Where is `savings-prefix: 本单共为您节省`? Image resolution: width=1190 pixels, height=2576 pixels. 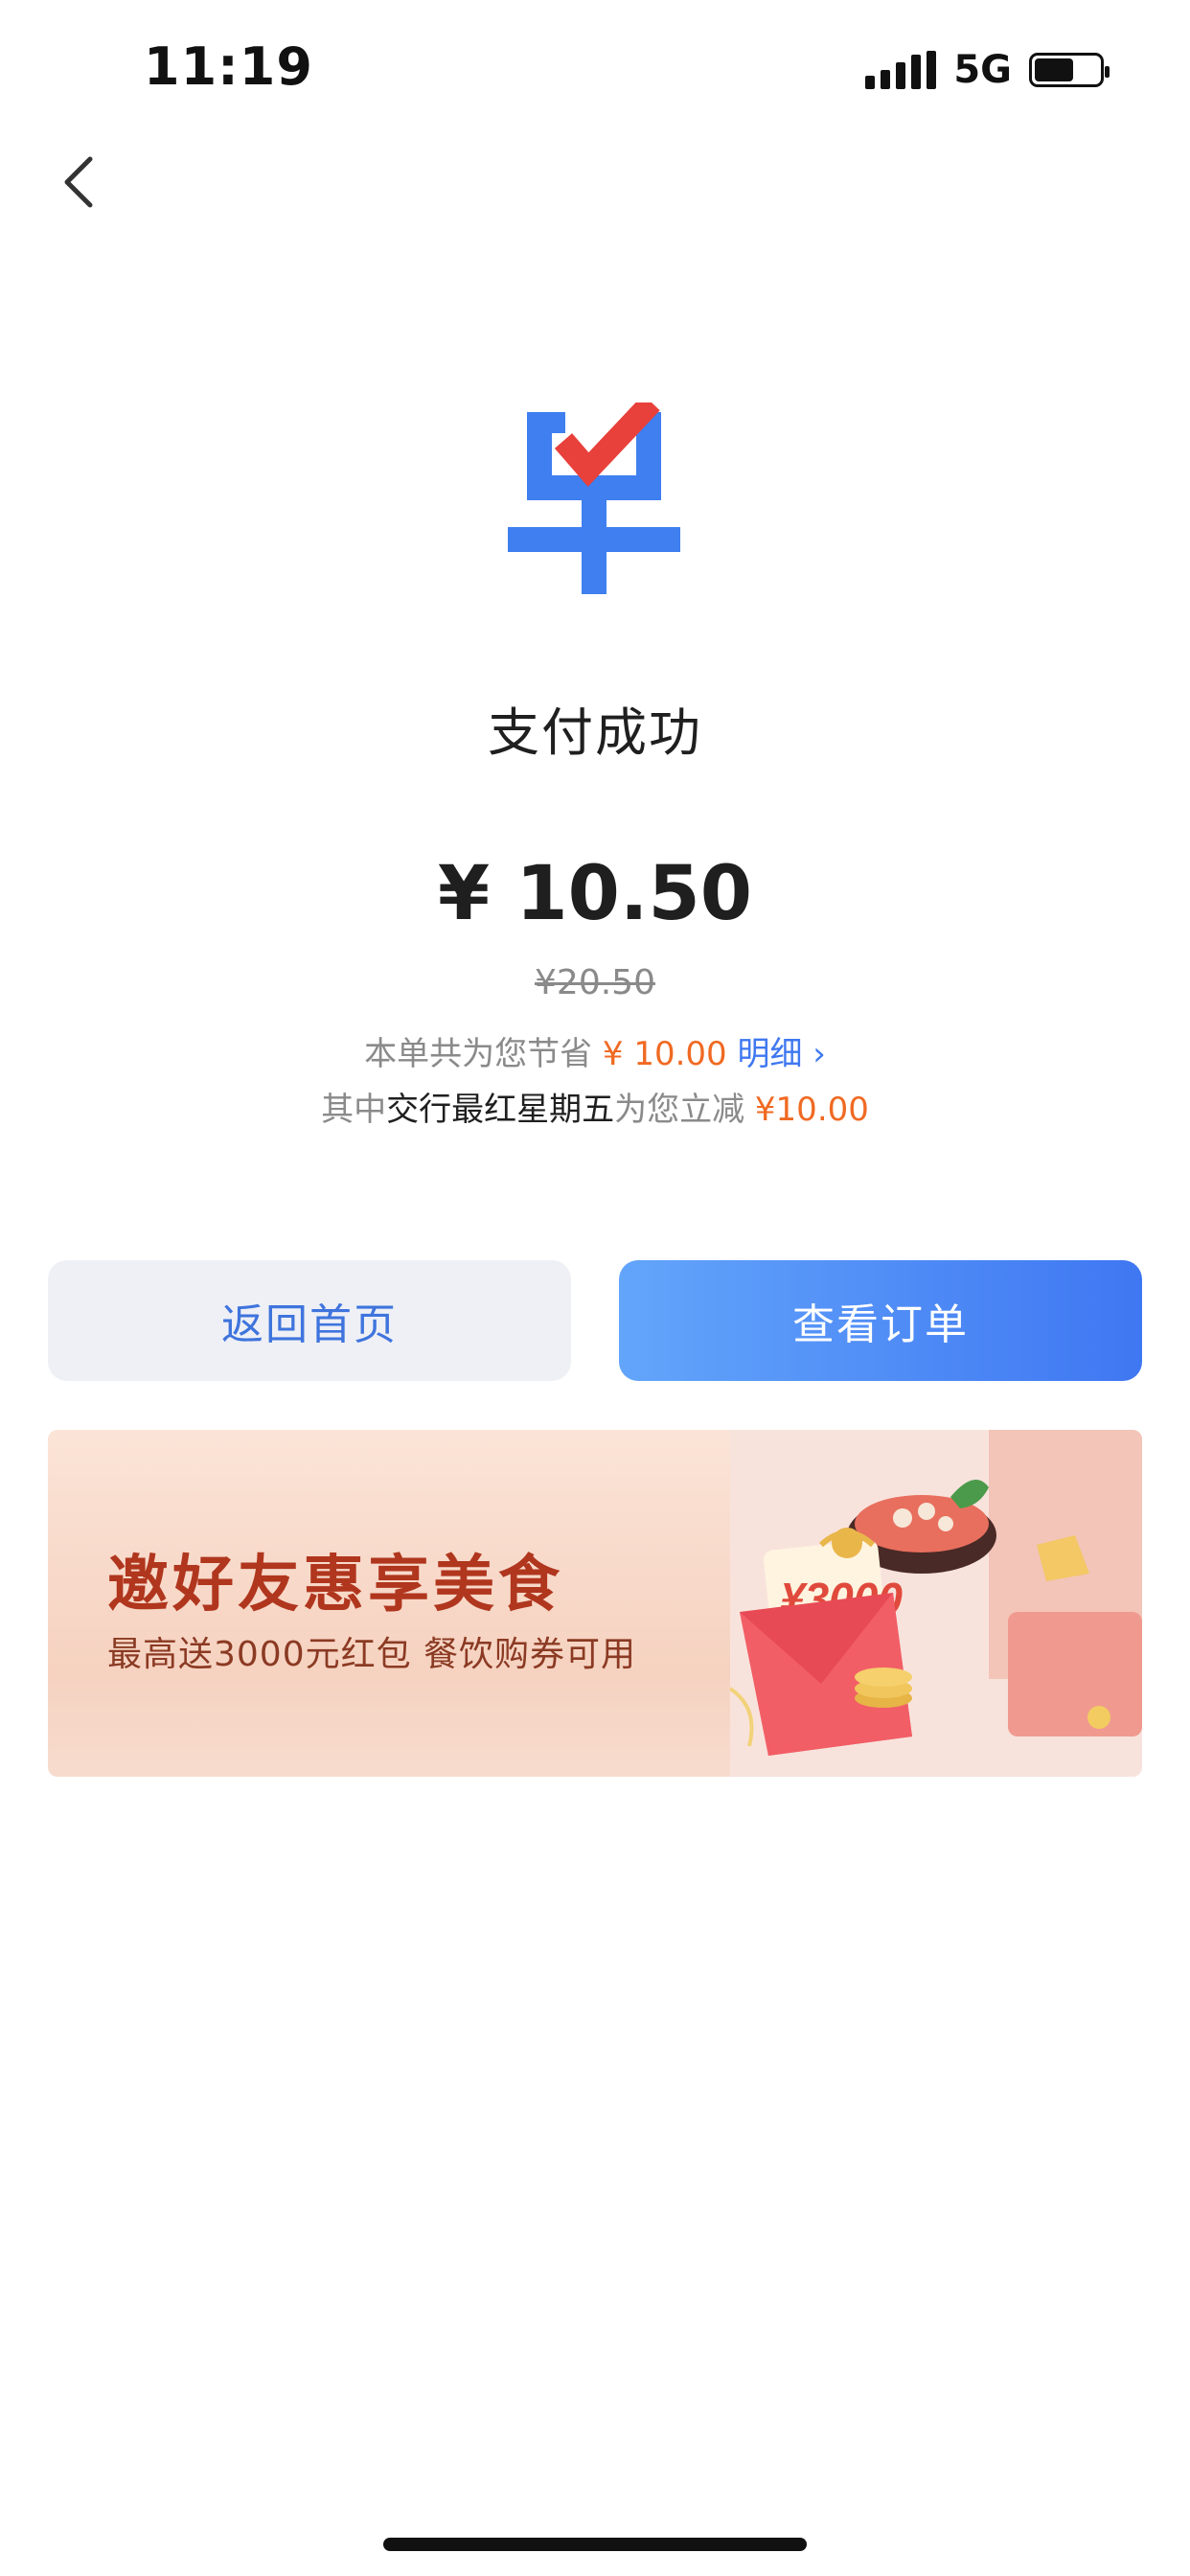 savings-prefix: 本单共为您节省 is located at coordinates (479, 1054).